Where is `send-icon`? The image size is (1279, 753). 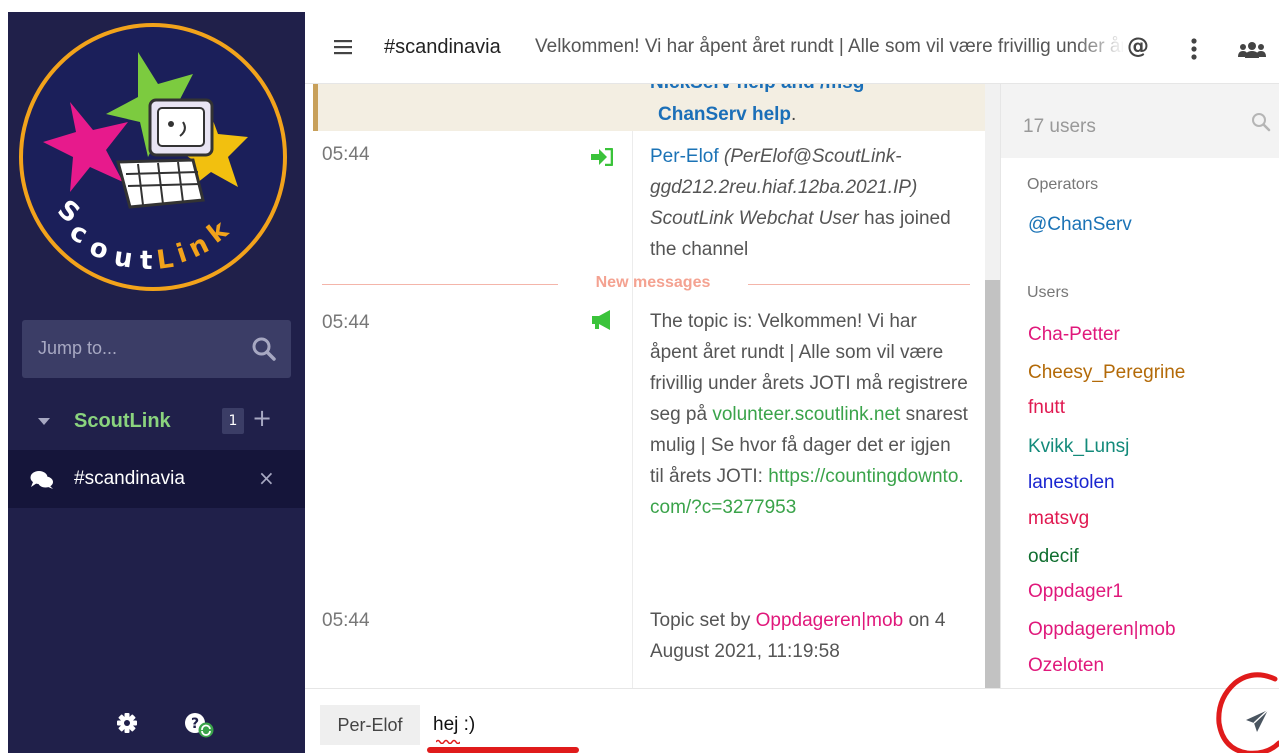 send-icon is located at coordinates (1257, 721).